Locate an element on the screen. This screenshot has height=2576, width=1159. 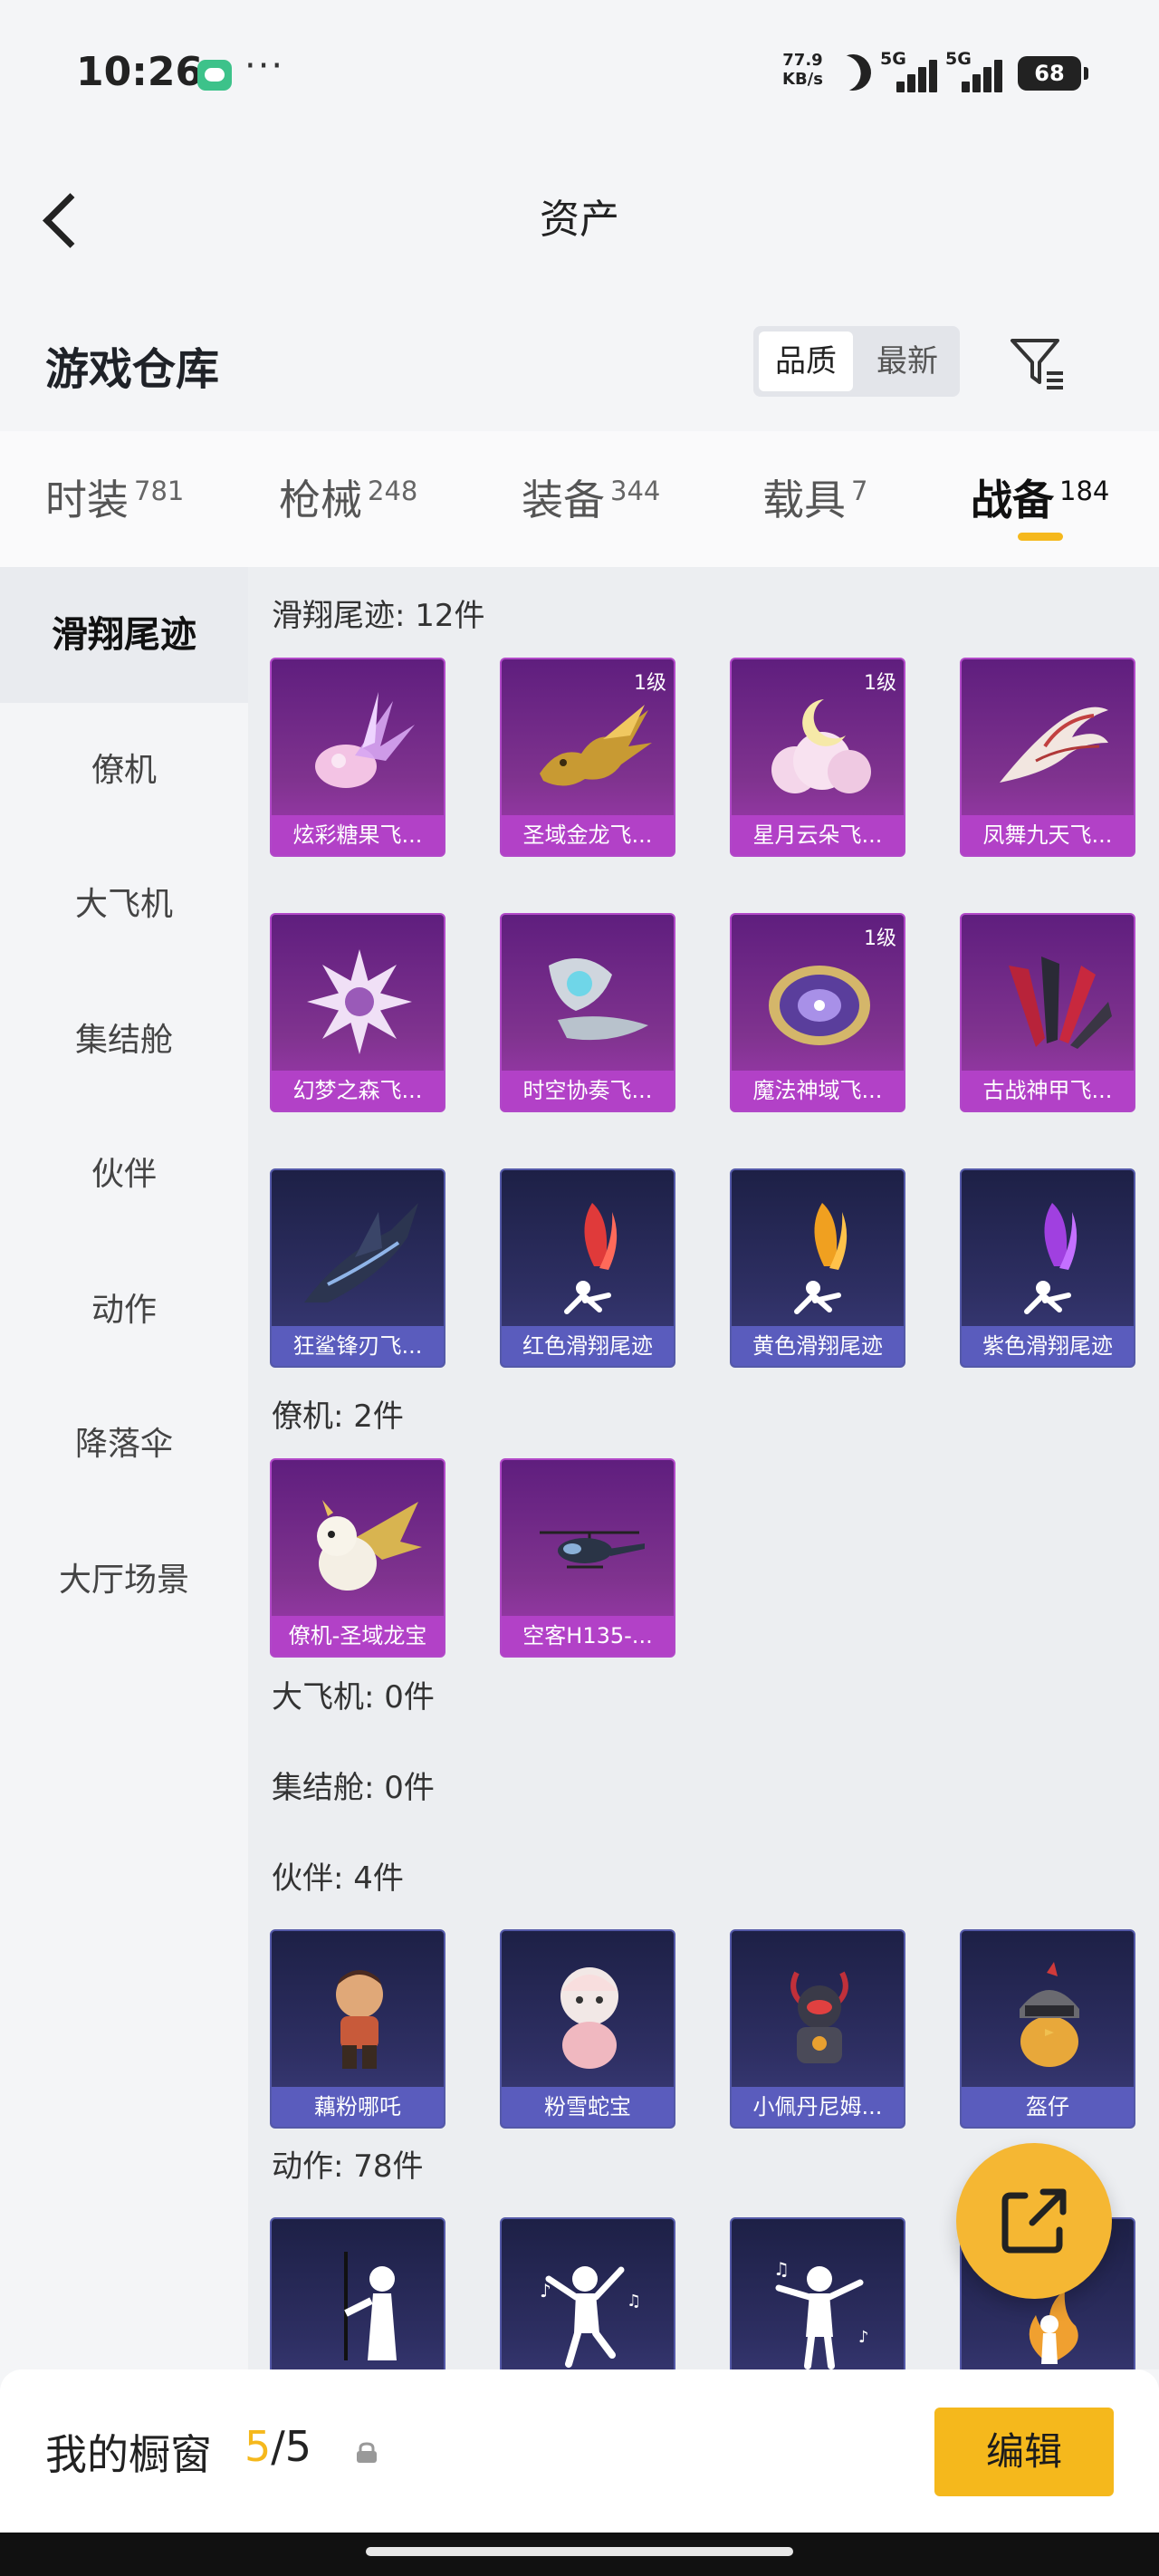
sort-toggle: 品质 最新 is located at coordinates (856, 361).